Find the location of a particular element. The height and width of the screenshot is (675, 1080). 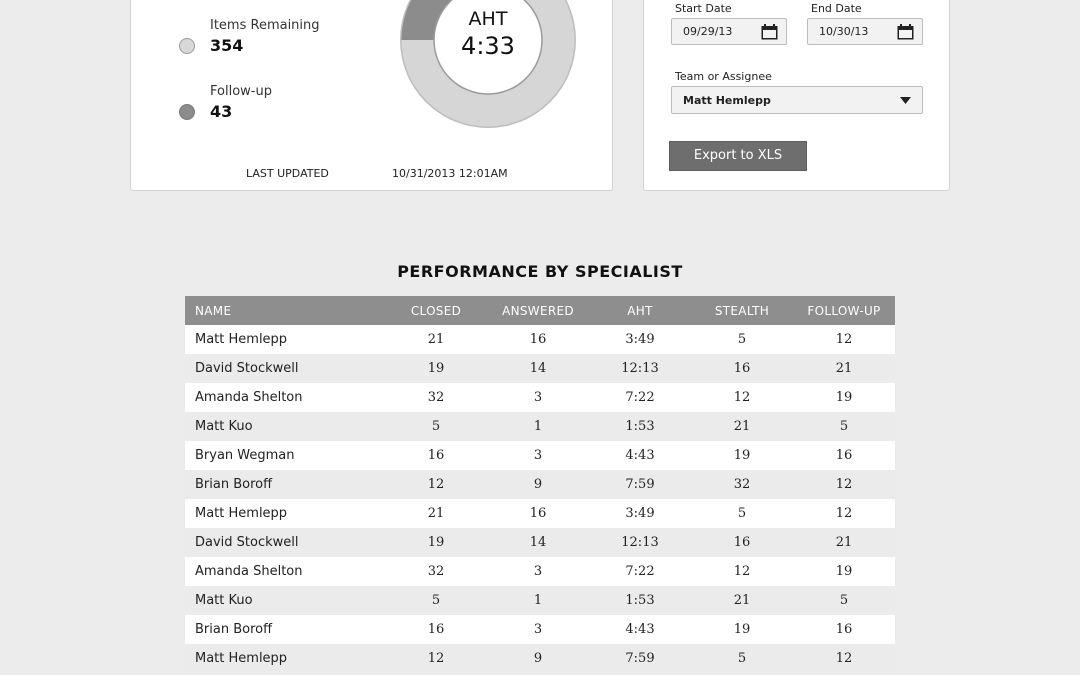

end-date-value: 10/30/13 is located at coordinates (844, 31).